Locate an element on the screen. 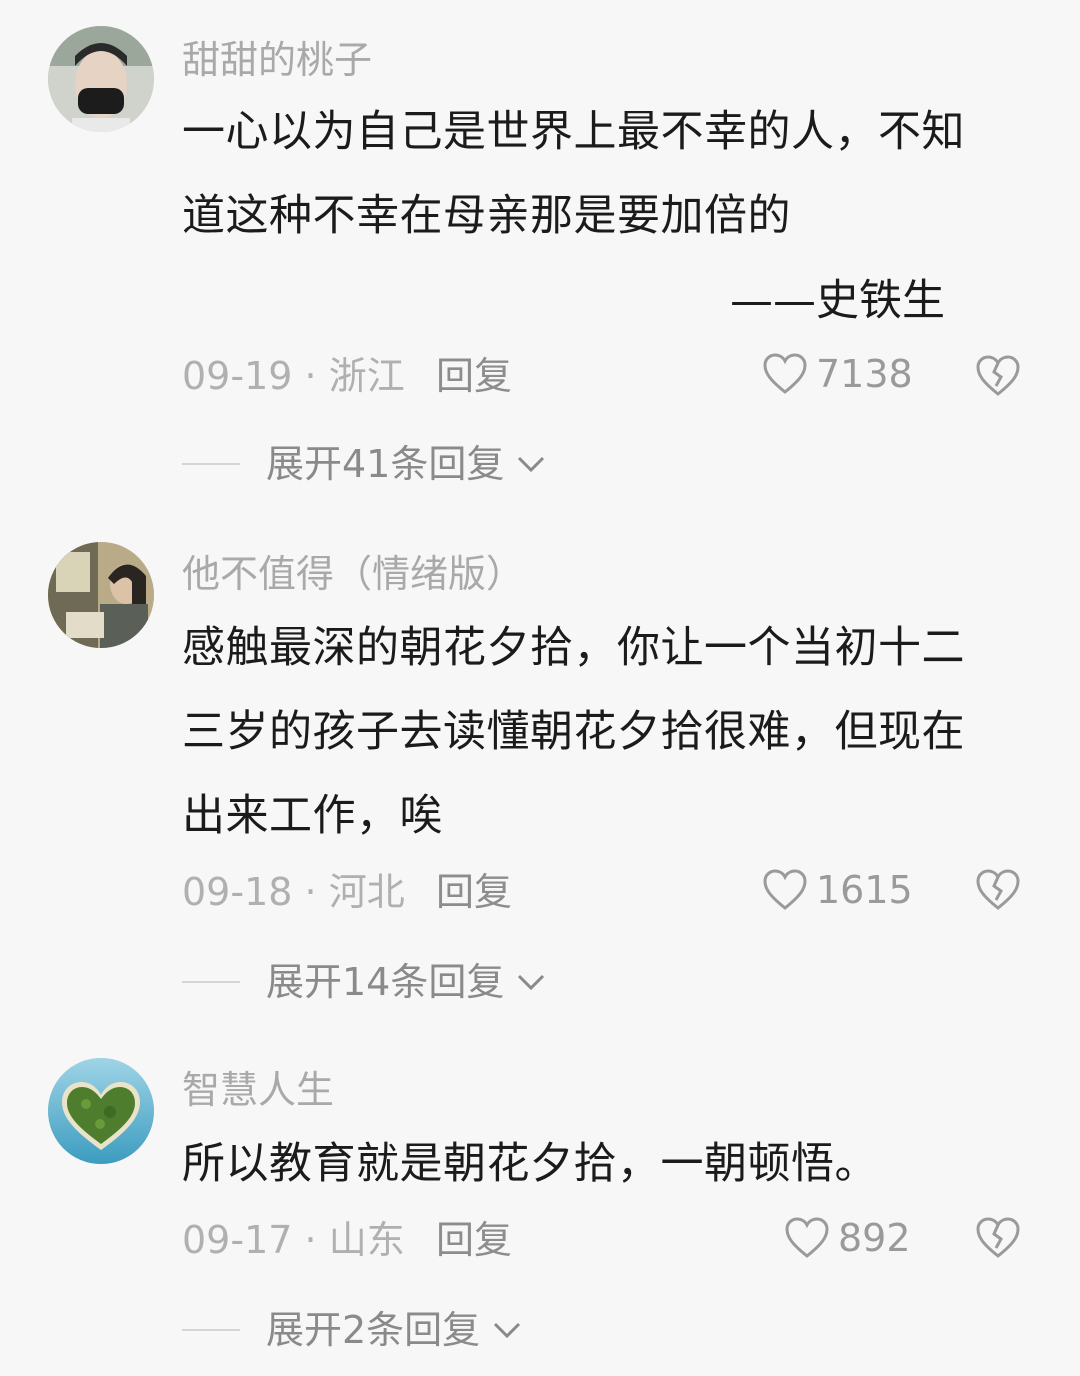  like-button: 892 is located at coordinates (847, 1238).